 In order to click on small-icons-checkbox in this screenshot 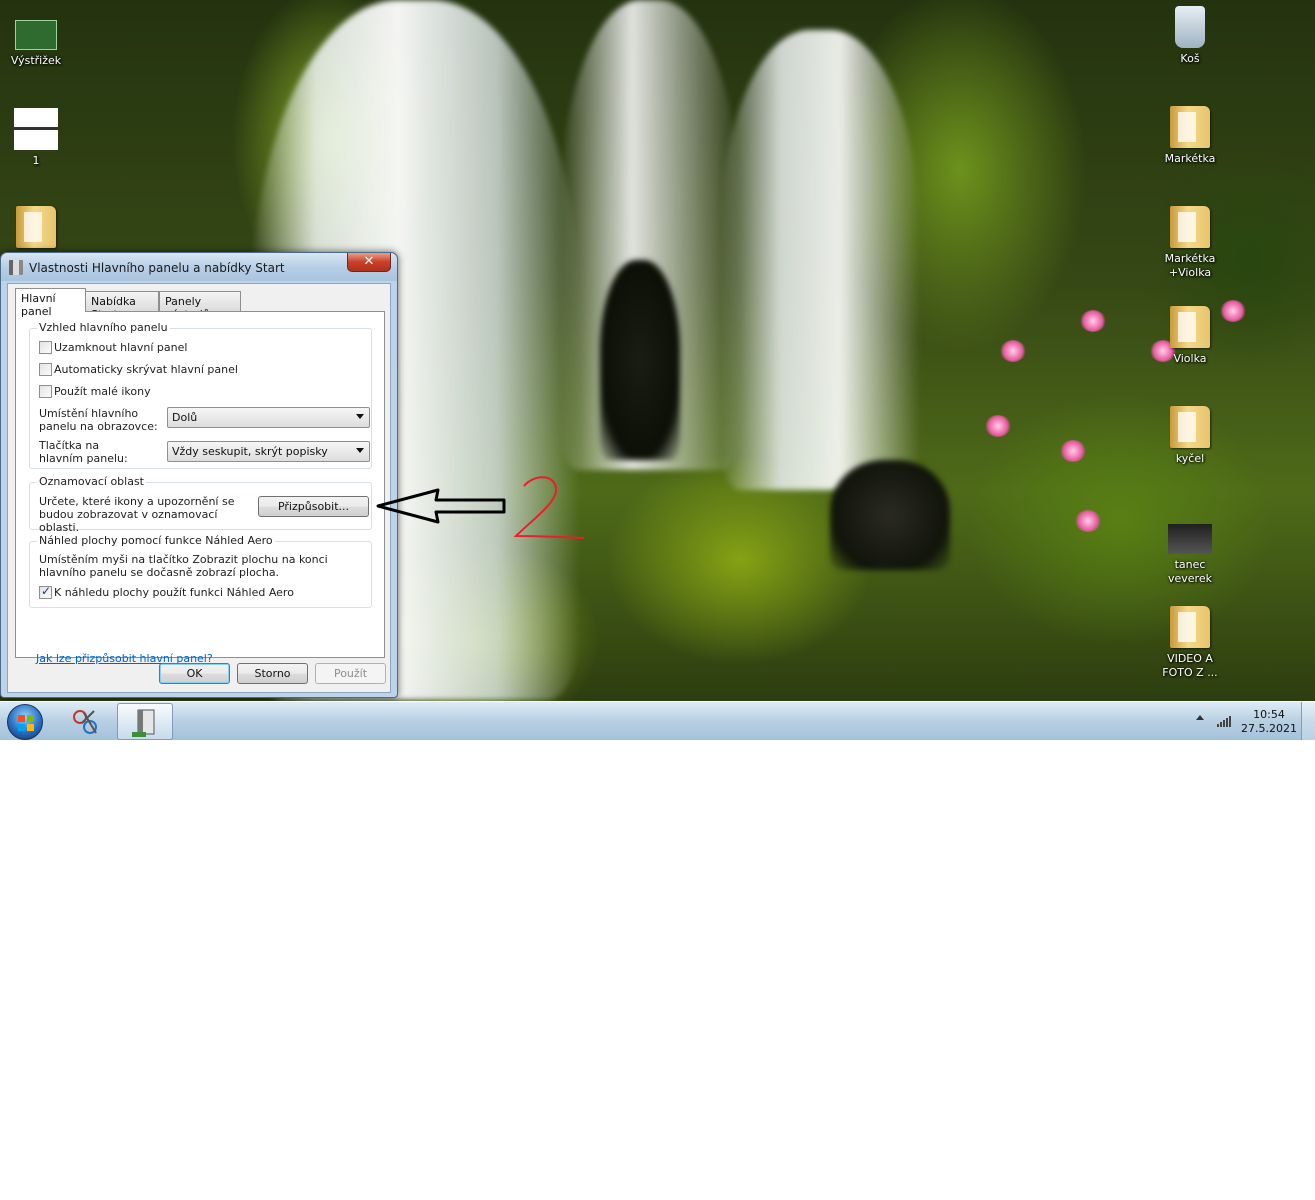, I will do `click(45, 391)`.